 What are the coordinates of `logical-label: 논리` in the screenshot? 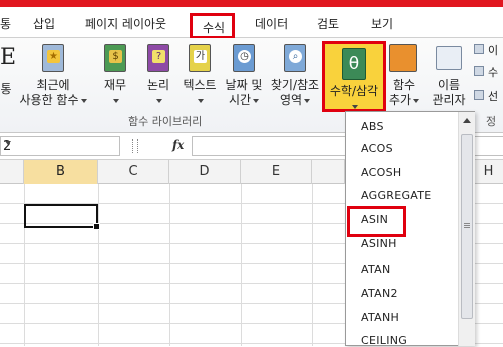 It's located at (158, 85).